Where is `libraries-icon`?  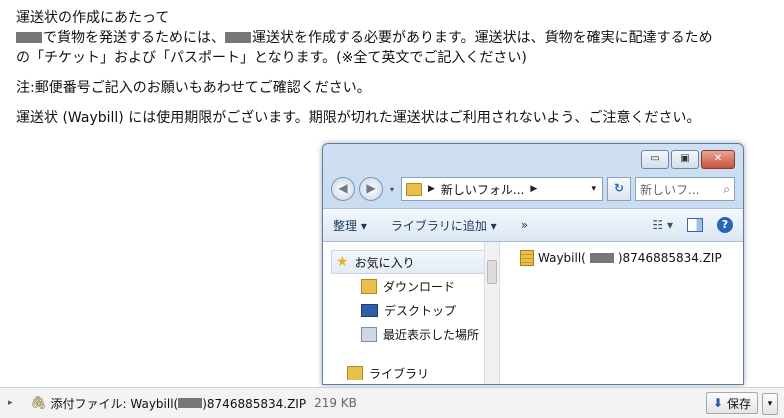
libraries-icon is located at coordinates (355, 373).